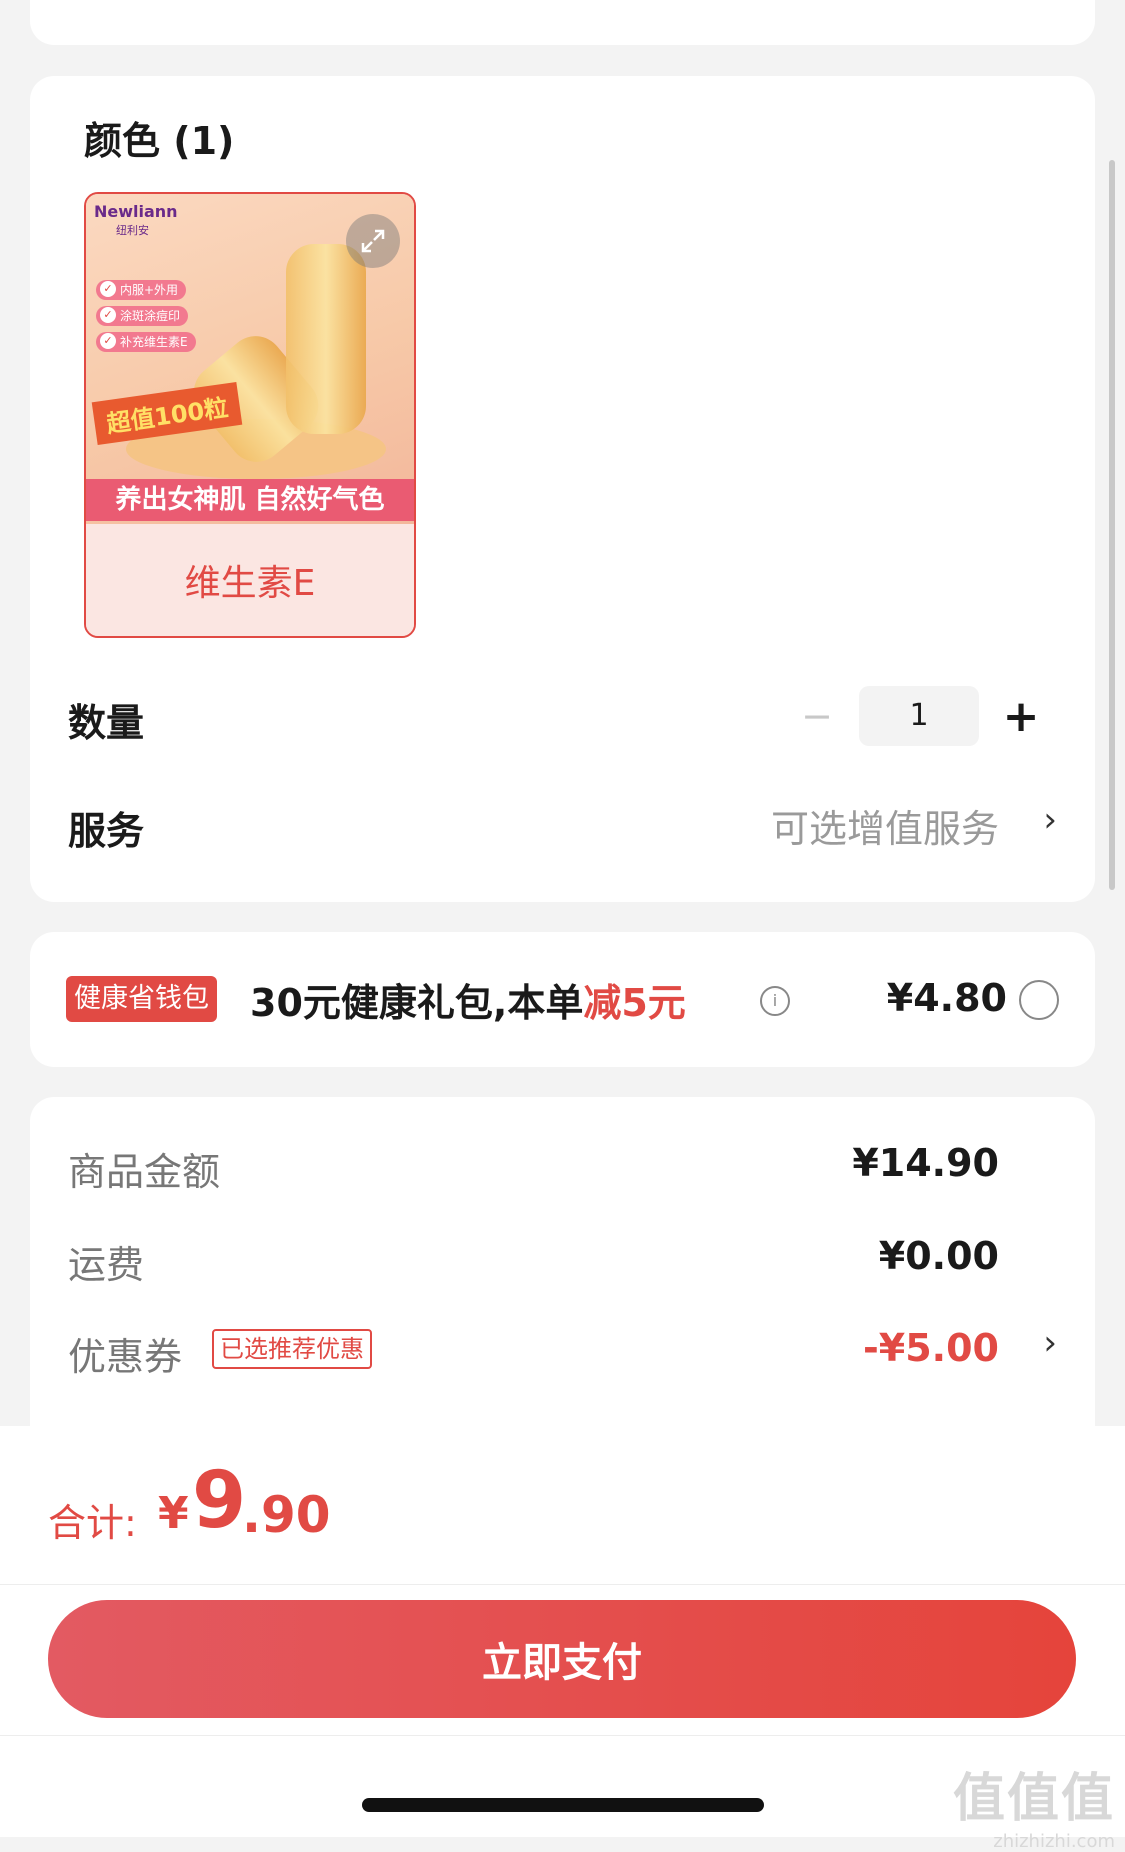  I want to click on previous-section-card, so click(562, 22).